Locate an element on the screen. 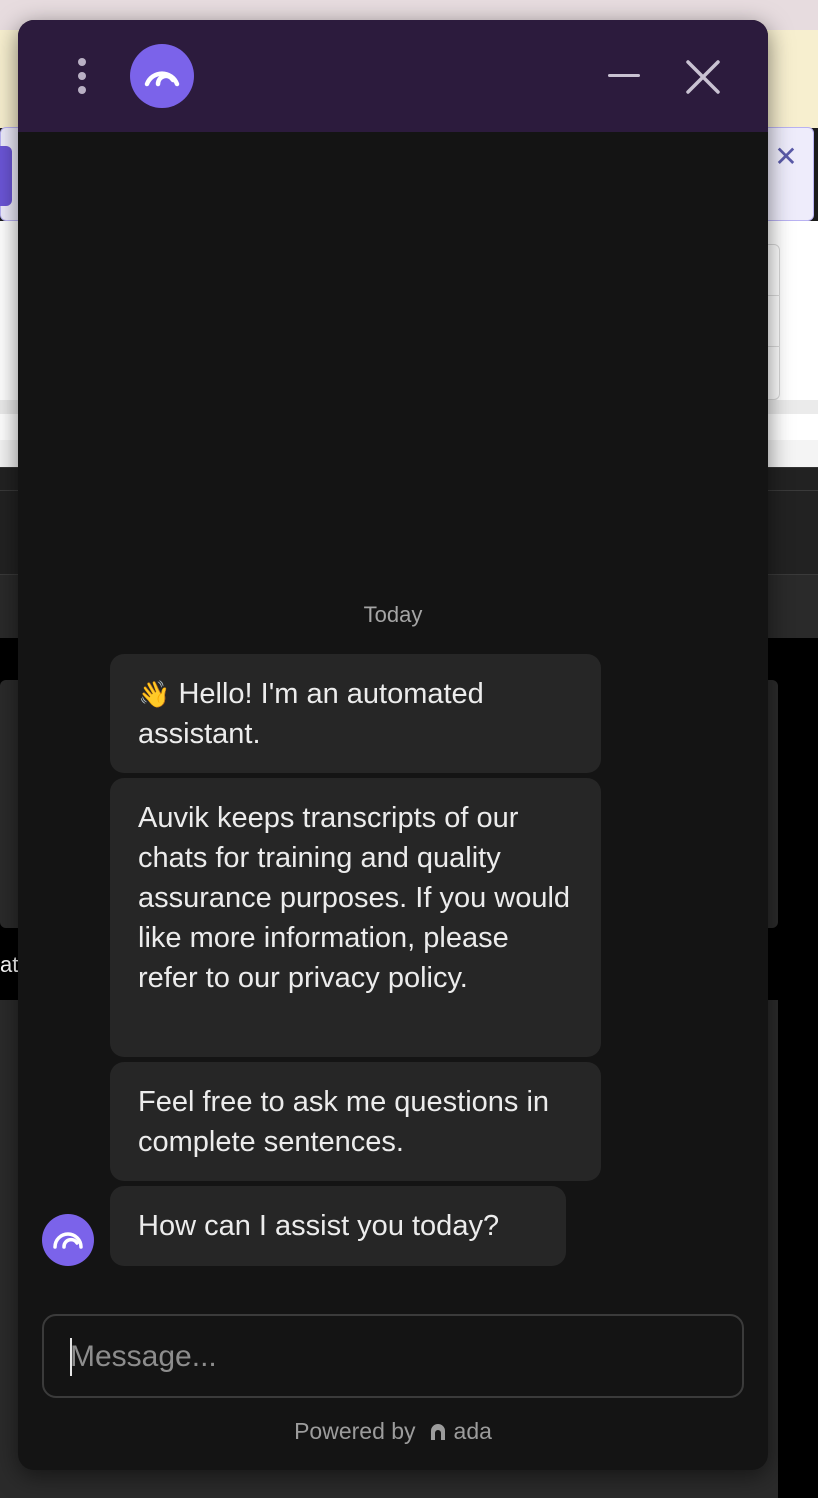  bot-message: 👋 Hello! I'm an automated assistant. is located at coordinates (355, 713).